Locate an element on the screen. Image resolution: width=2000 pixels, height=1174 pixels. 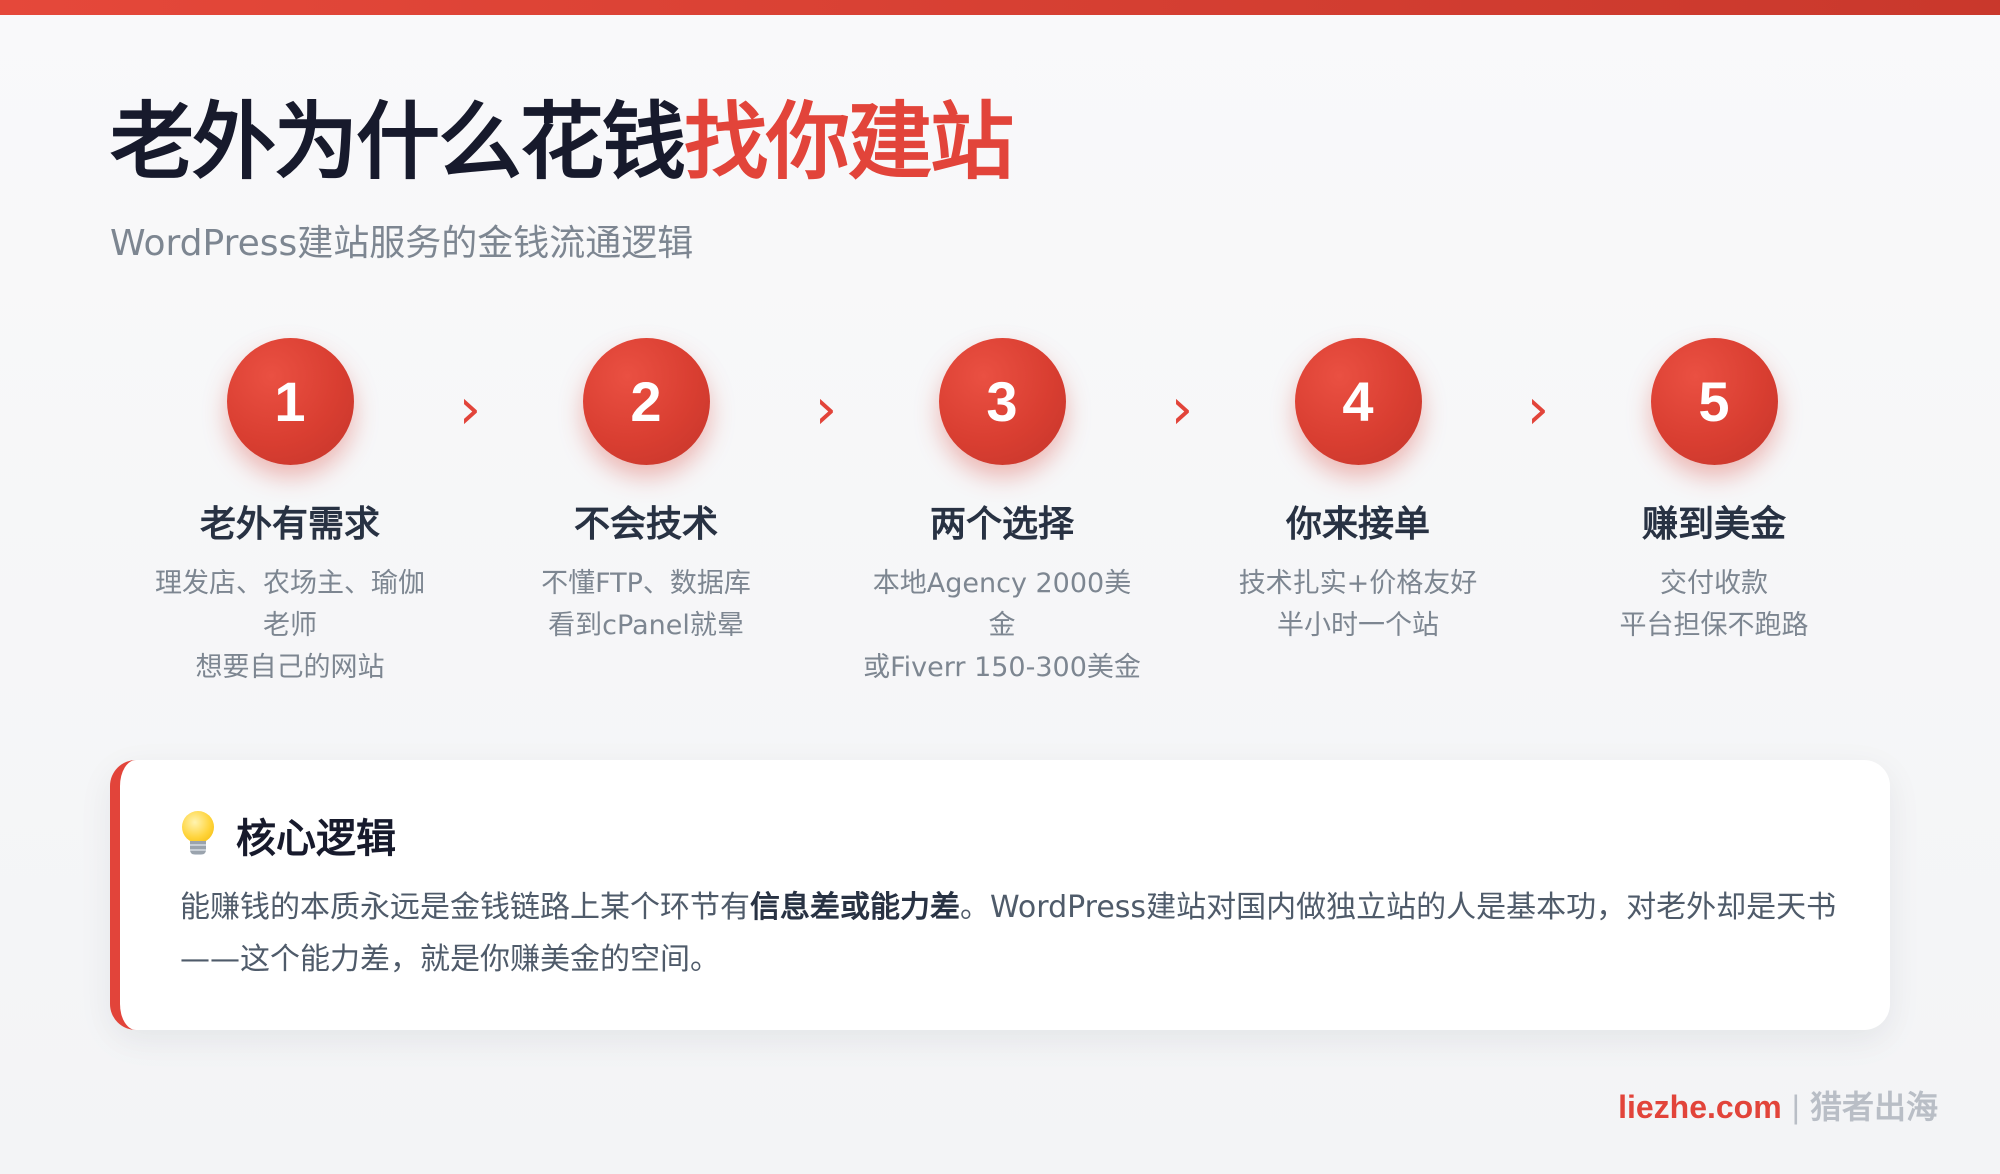
page-subtitle: WordPress建站服务的金钱流通逻辑 is located at coordinates (402, 243).